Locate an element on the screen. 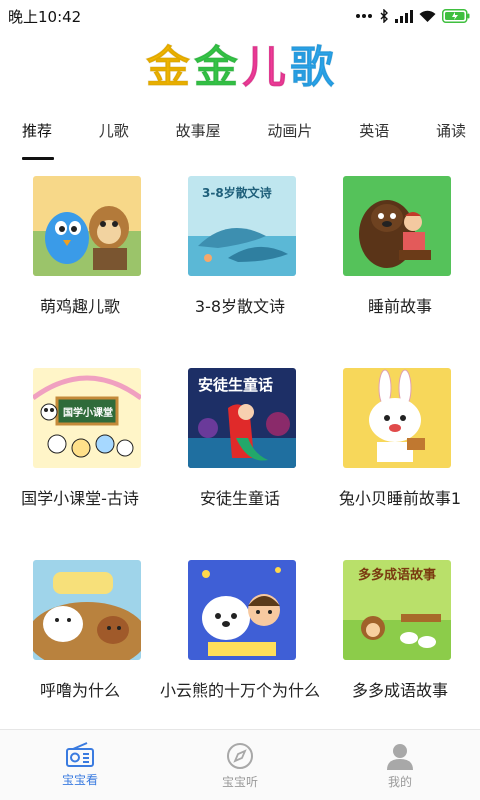 This screenshot has width=480, height=800. card-title: 睡前故事 is located at coordinates (399, 306).